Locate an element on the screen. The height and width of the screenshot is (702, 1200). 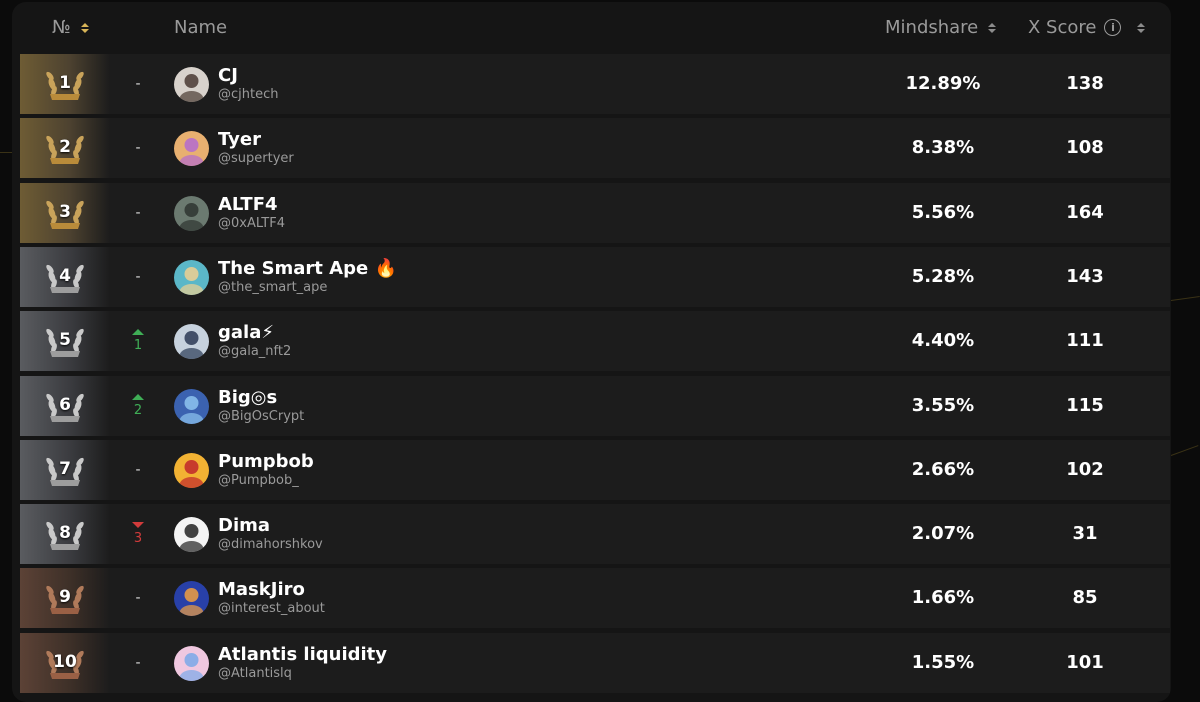
user-handle: @the_smart_ape is located at coordinates (307, 287).